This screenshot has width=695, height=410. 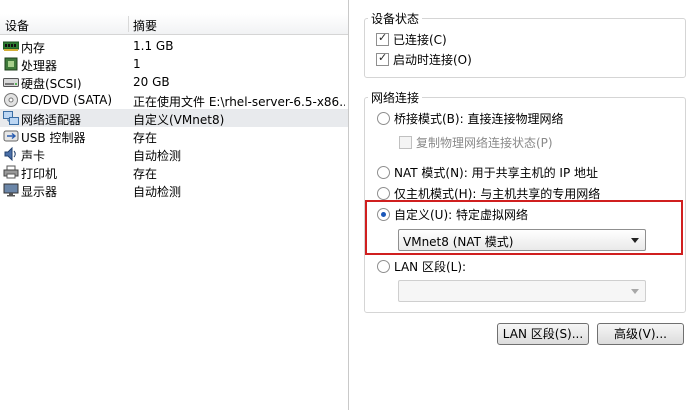 I want to click on device-list-header: 设备 摘要, so click(x=174, y=24).